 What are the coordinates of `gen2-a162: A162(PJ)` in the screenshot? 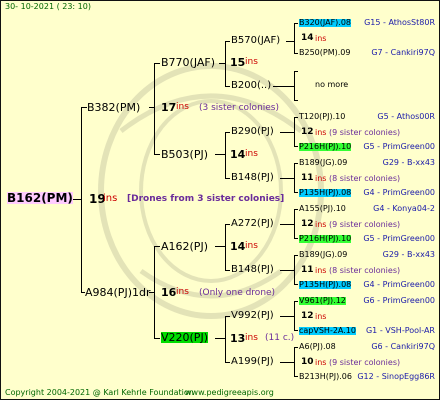 It's located at (184, 246).